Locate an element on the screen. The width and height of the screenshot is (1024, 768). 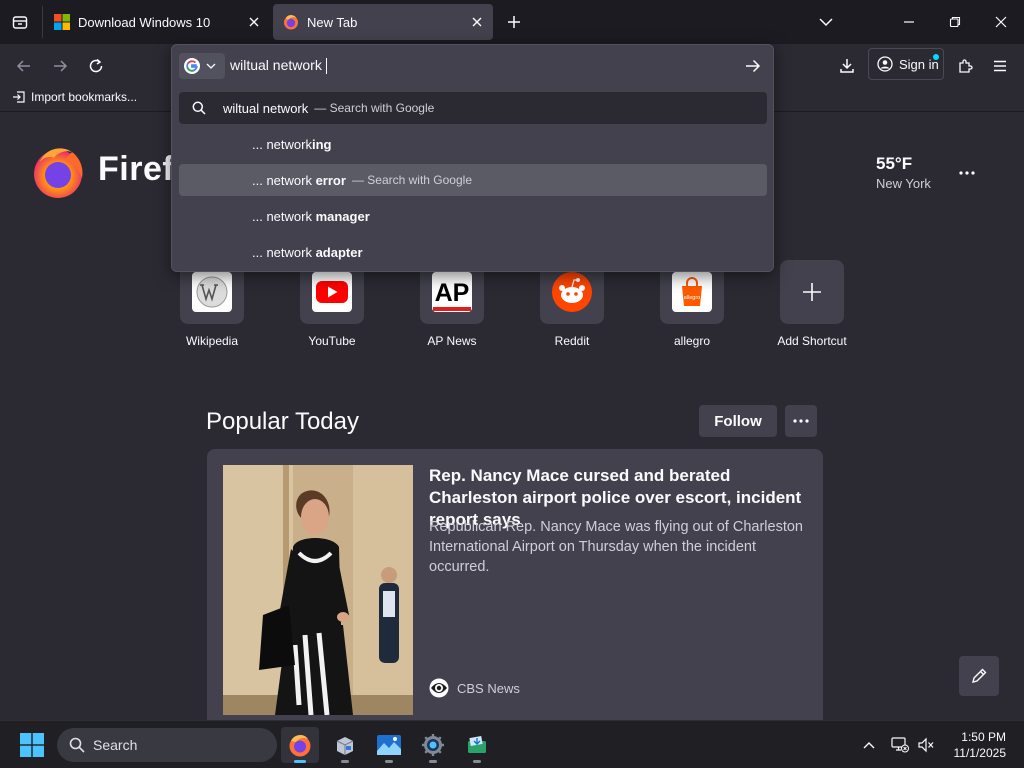
new-tab-button is located at coordinates (514, 22).